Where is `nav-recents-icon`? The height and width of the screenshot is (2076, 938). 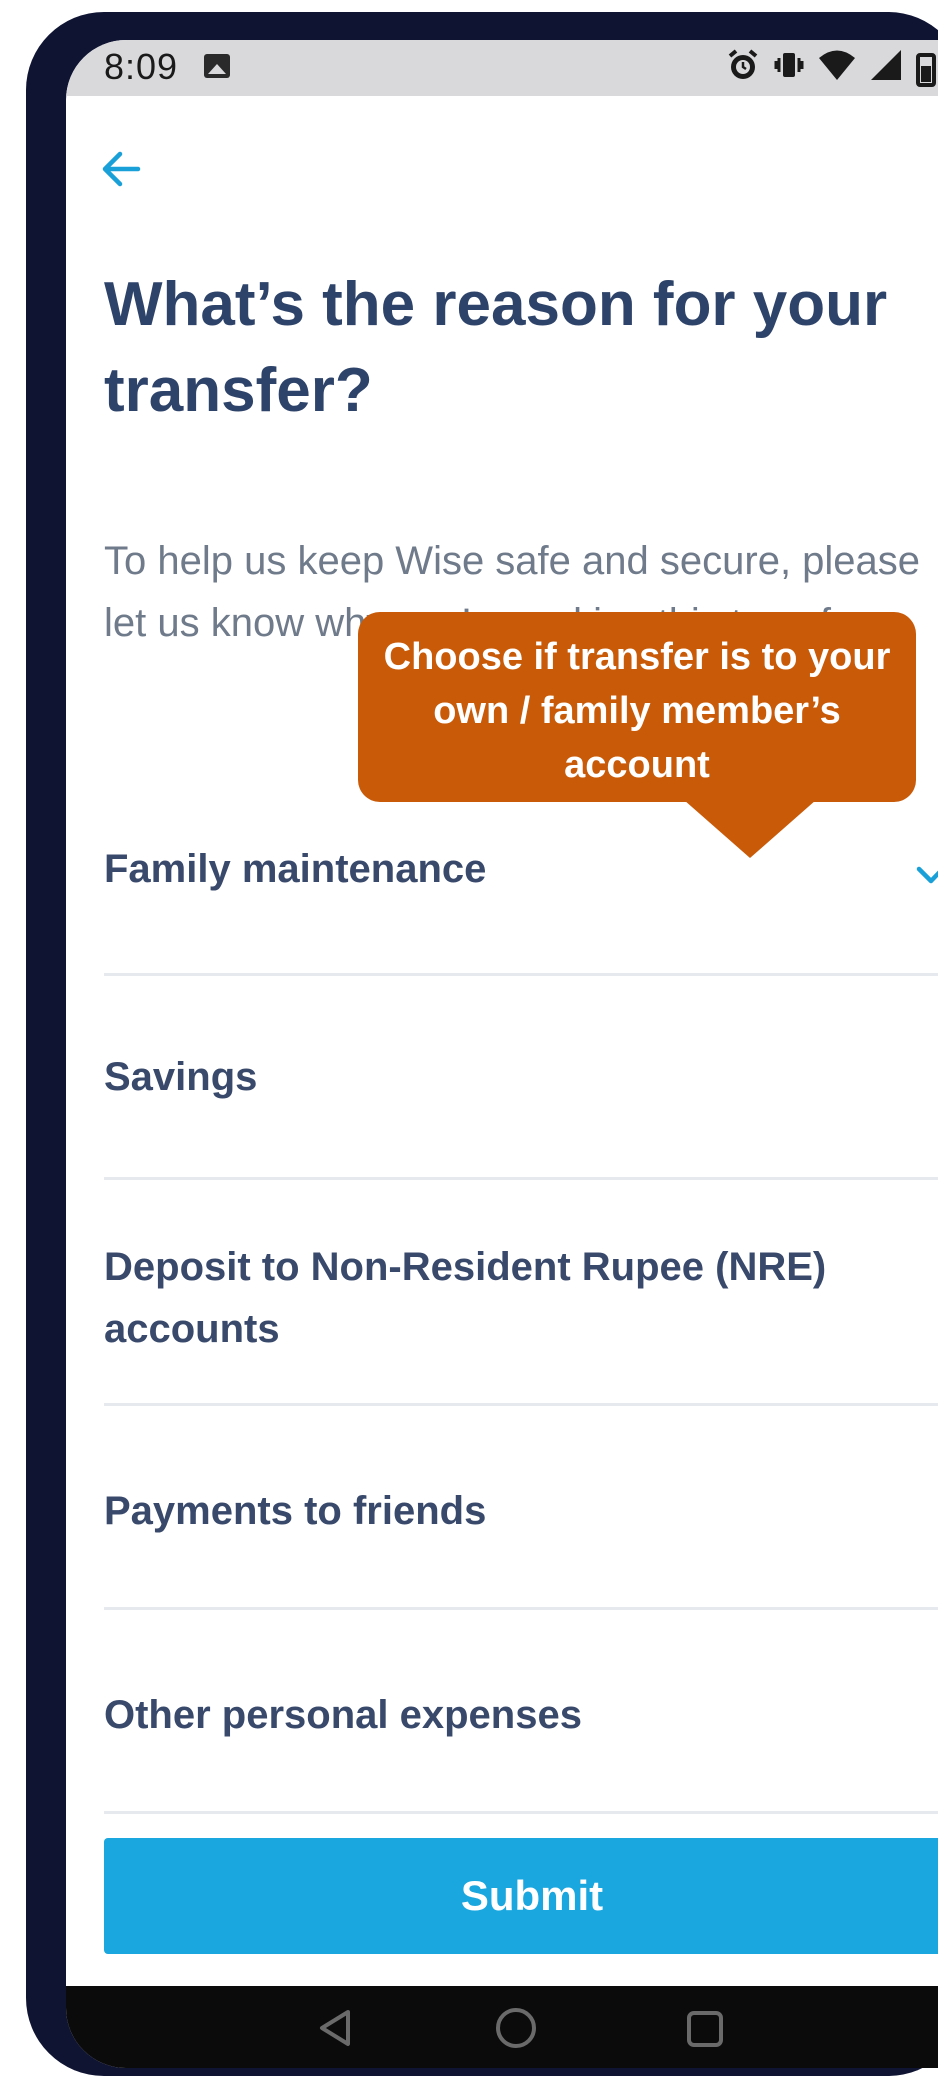
nav-recents-icon is located at coordinates (705, 2029).